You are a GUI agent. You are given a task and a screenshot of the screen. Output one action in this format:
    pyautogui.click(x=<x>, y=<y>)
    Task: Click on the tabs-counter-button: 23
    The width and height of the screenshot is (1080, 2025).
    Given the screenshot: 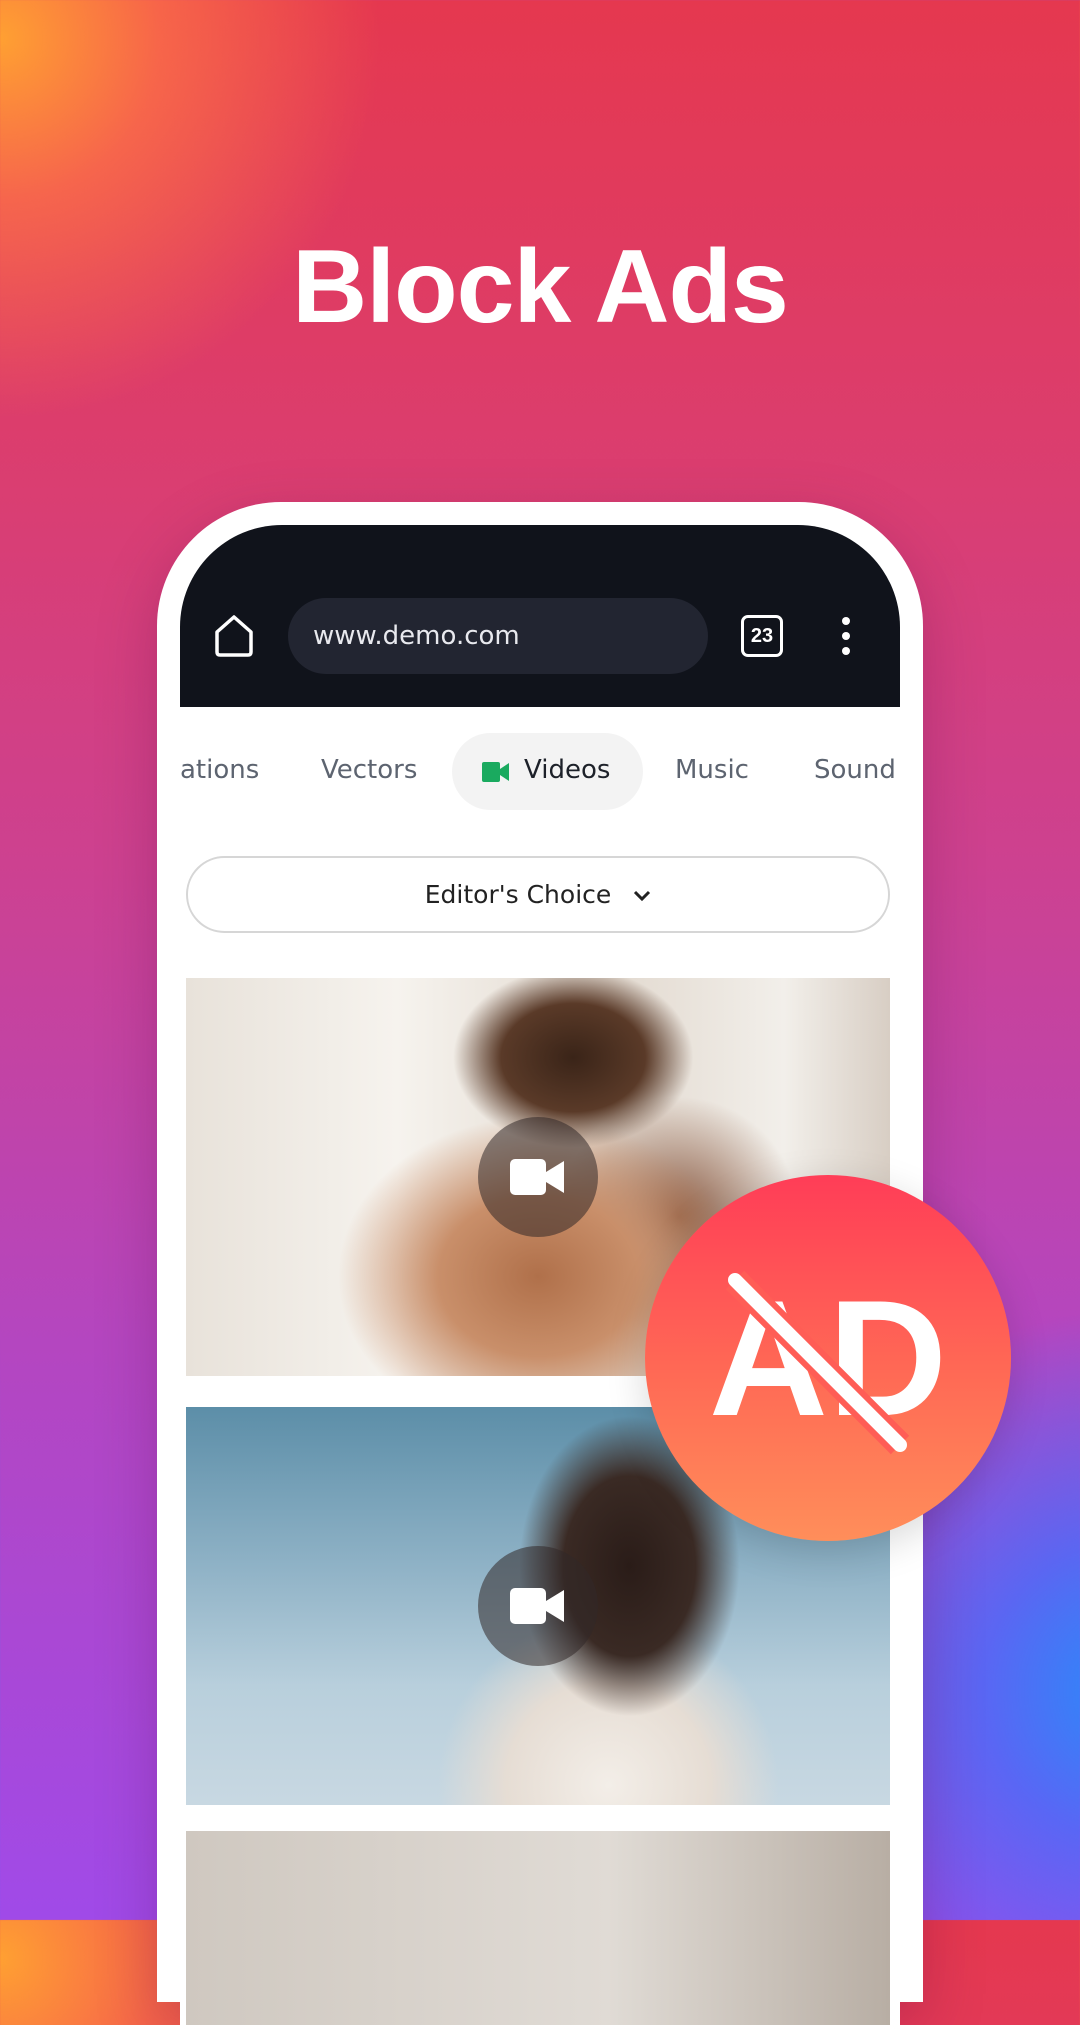 What is the action you would take?
    pyautogui.click(x=762, y=636)
    